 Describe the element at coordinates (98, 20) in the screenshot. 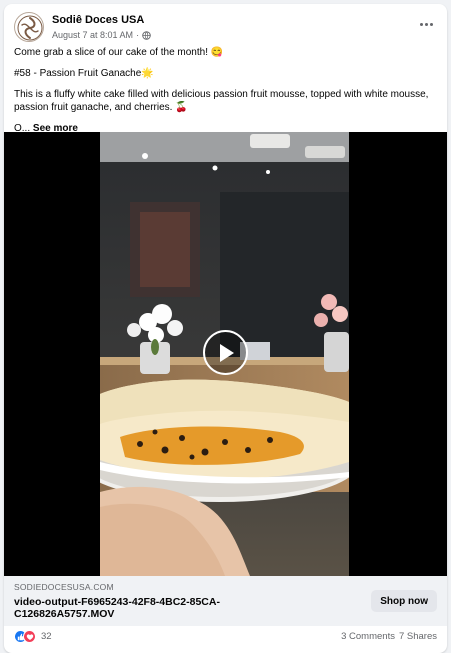

I see `author-name: Sodiê Doces USA` at that location.